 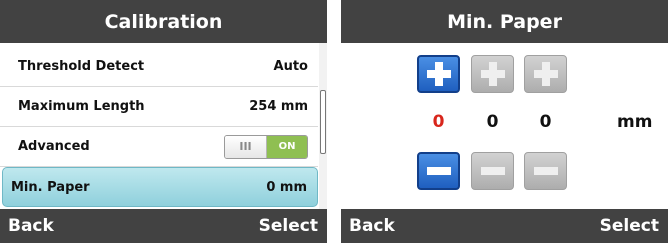 What do you see at coordinates (287, 146) in the screenshot?
I see `toggle-state: ON` at bounding box center [287, 146].